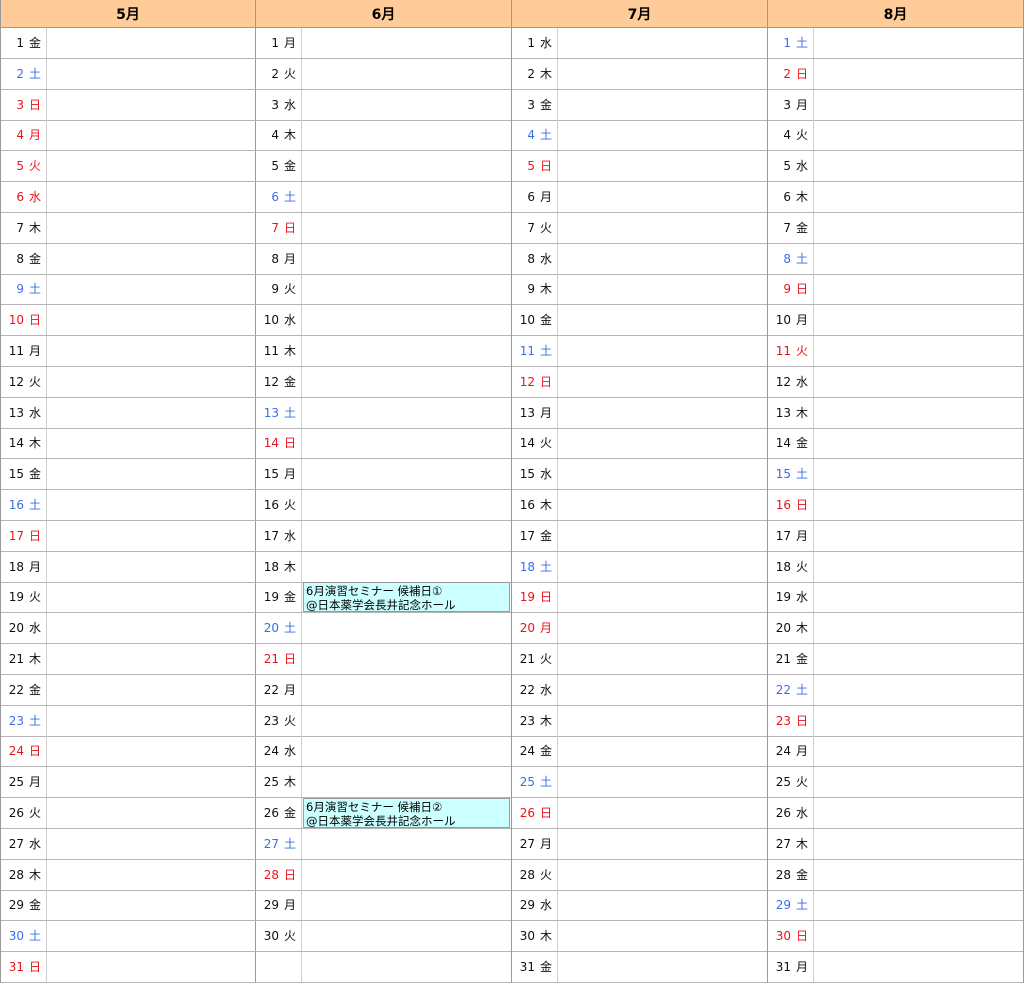 Image resolution: width=1024 pixels, height=983 pixels. What do you see at coordinates (128, 321) in the screenshot?
I see `day-row: 10 日` at bounding box center [128, 321].